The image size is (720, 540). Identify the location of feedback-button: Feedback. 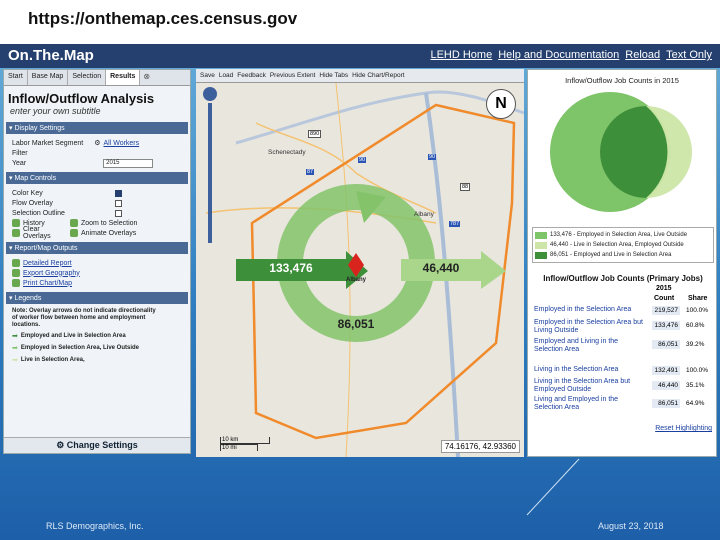
(251, 75).